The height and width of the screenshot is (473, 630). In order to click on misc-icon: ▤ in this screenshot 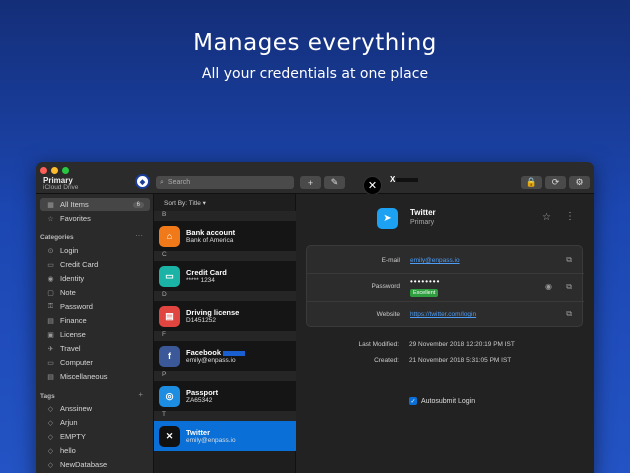, I will do `click(50, 377)`.